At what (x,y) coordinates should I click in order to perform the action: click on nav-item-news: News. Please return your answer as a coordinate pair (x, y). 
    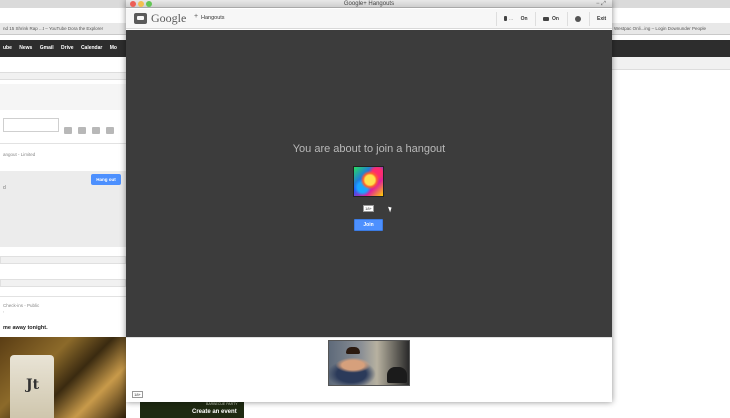
    Looking at the image, I should click on (25, 48).